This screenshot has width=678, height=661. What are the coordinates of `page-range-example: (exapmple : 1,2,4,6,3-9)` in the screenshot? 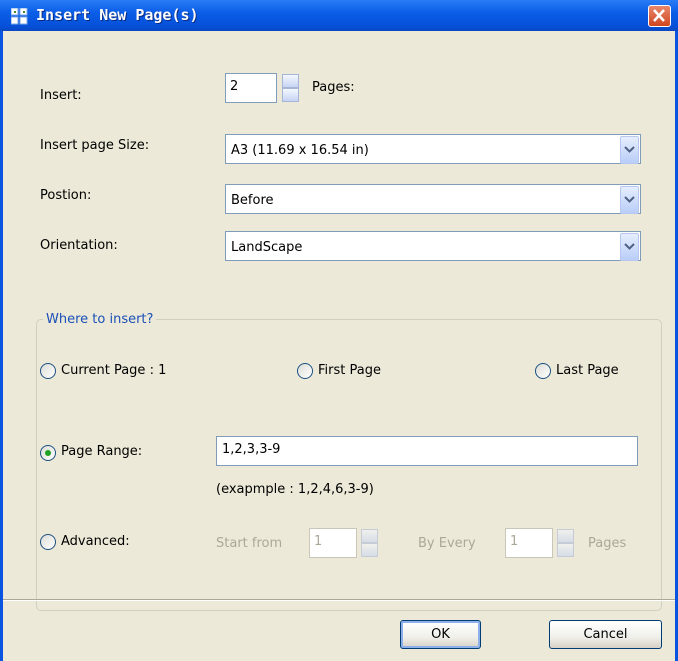 It's located at (295, 489).